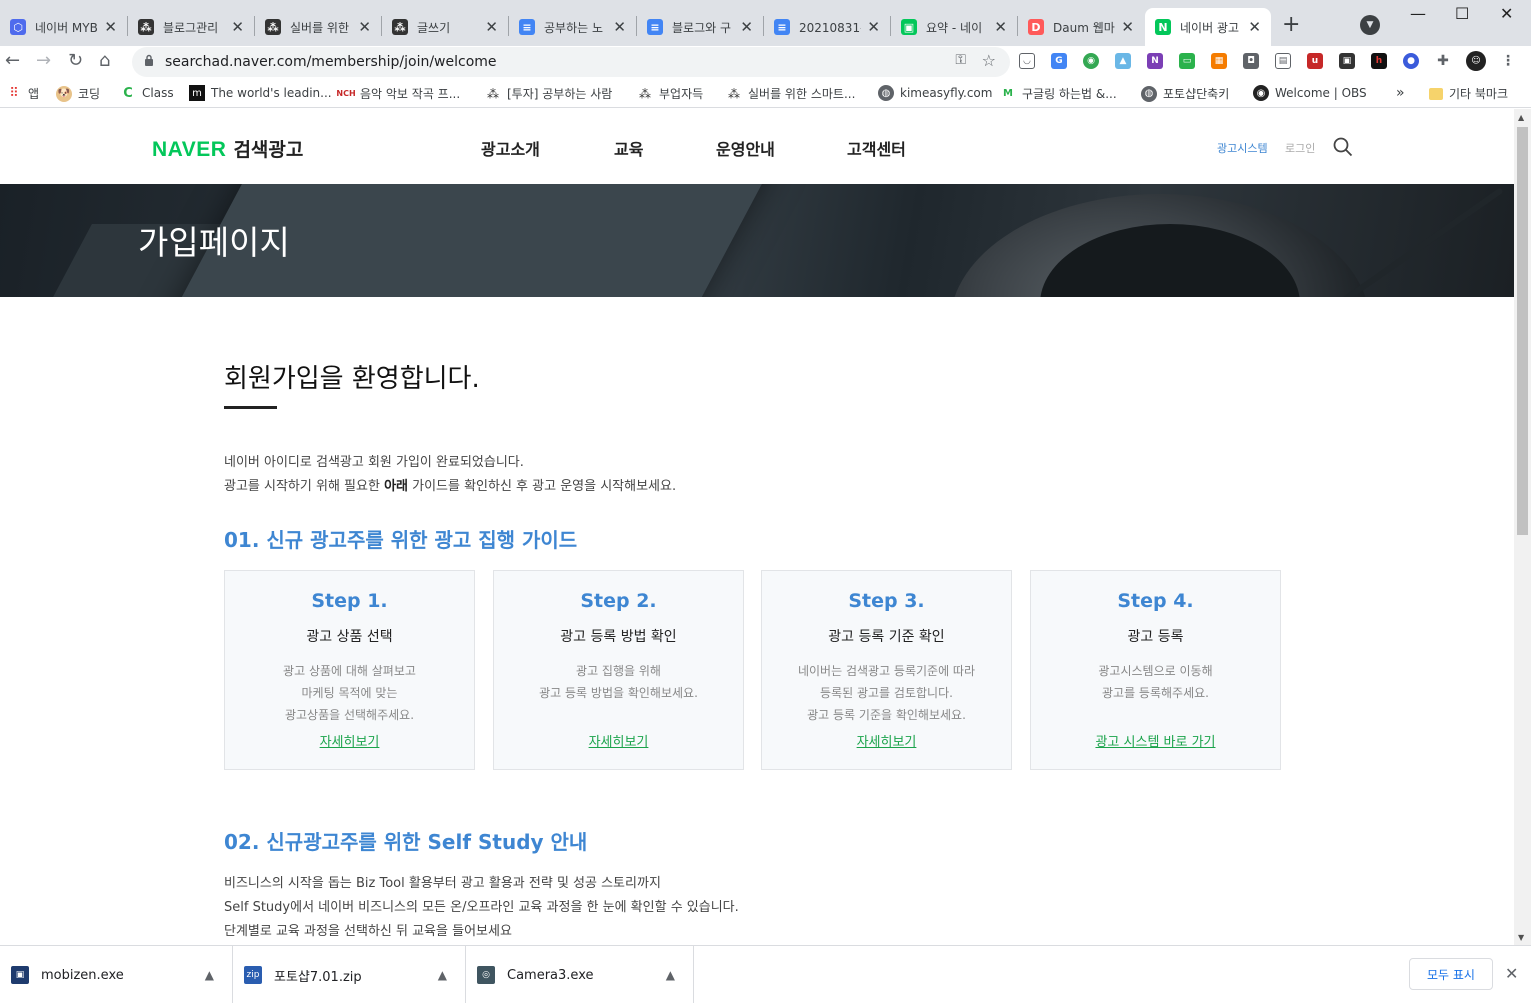  What do you see at coordinates (572, 27) in the screenshot?
I see `browser-tab: ≡ 공부하는 노 ✕` at bounding box center [572, 27].